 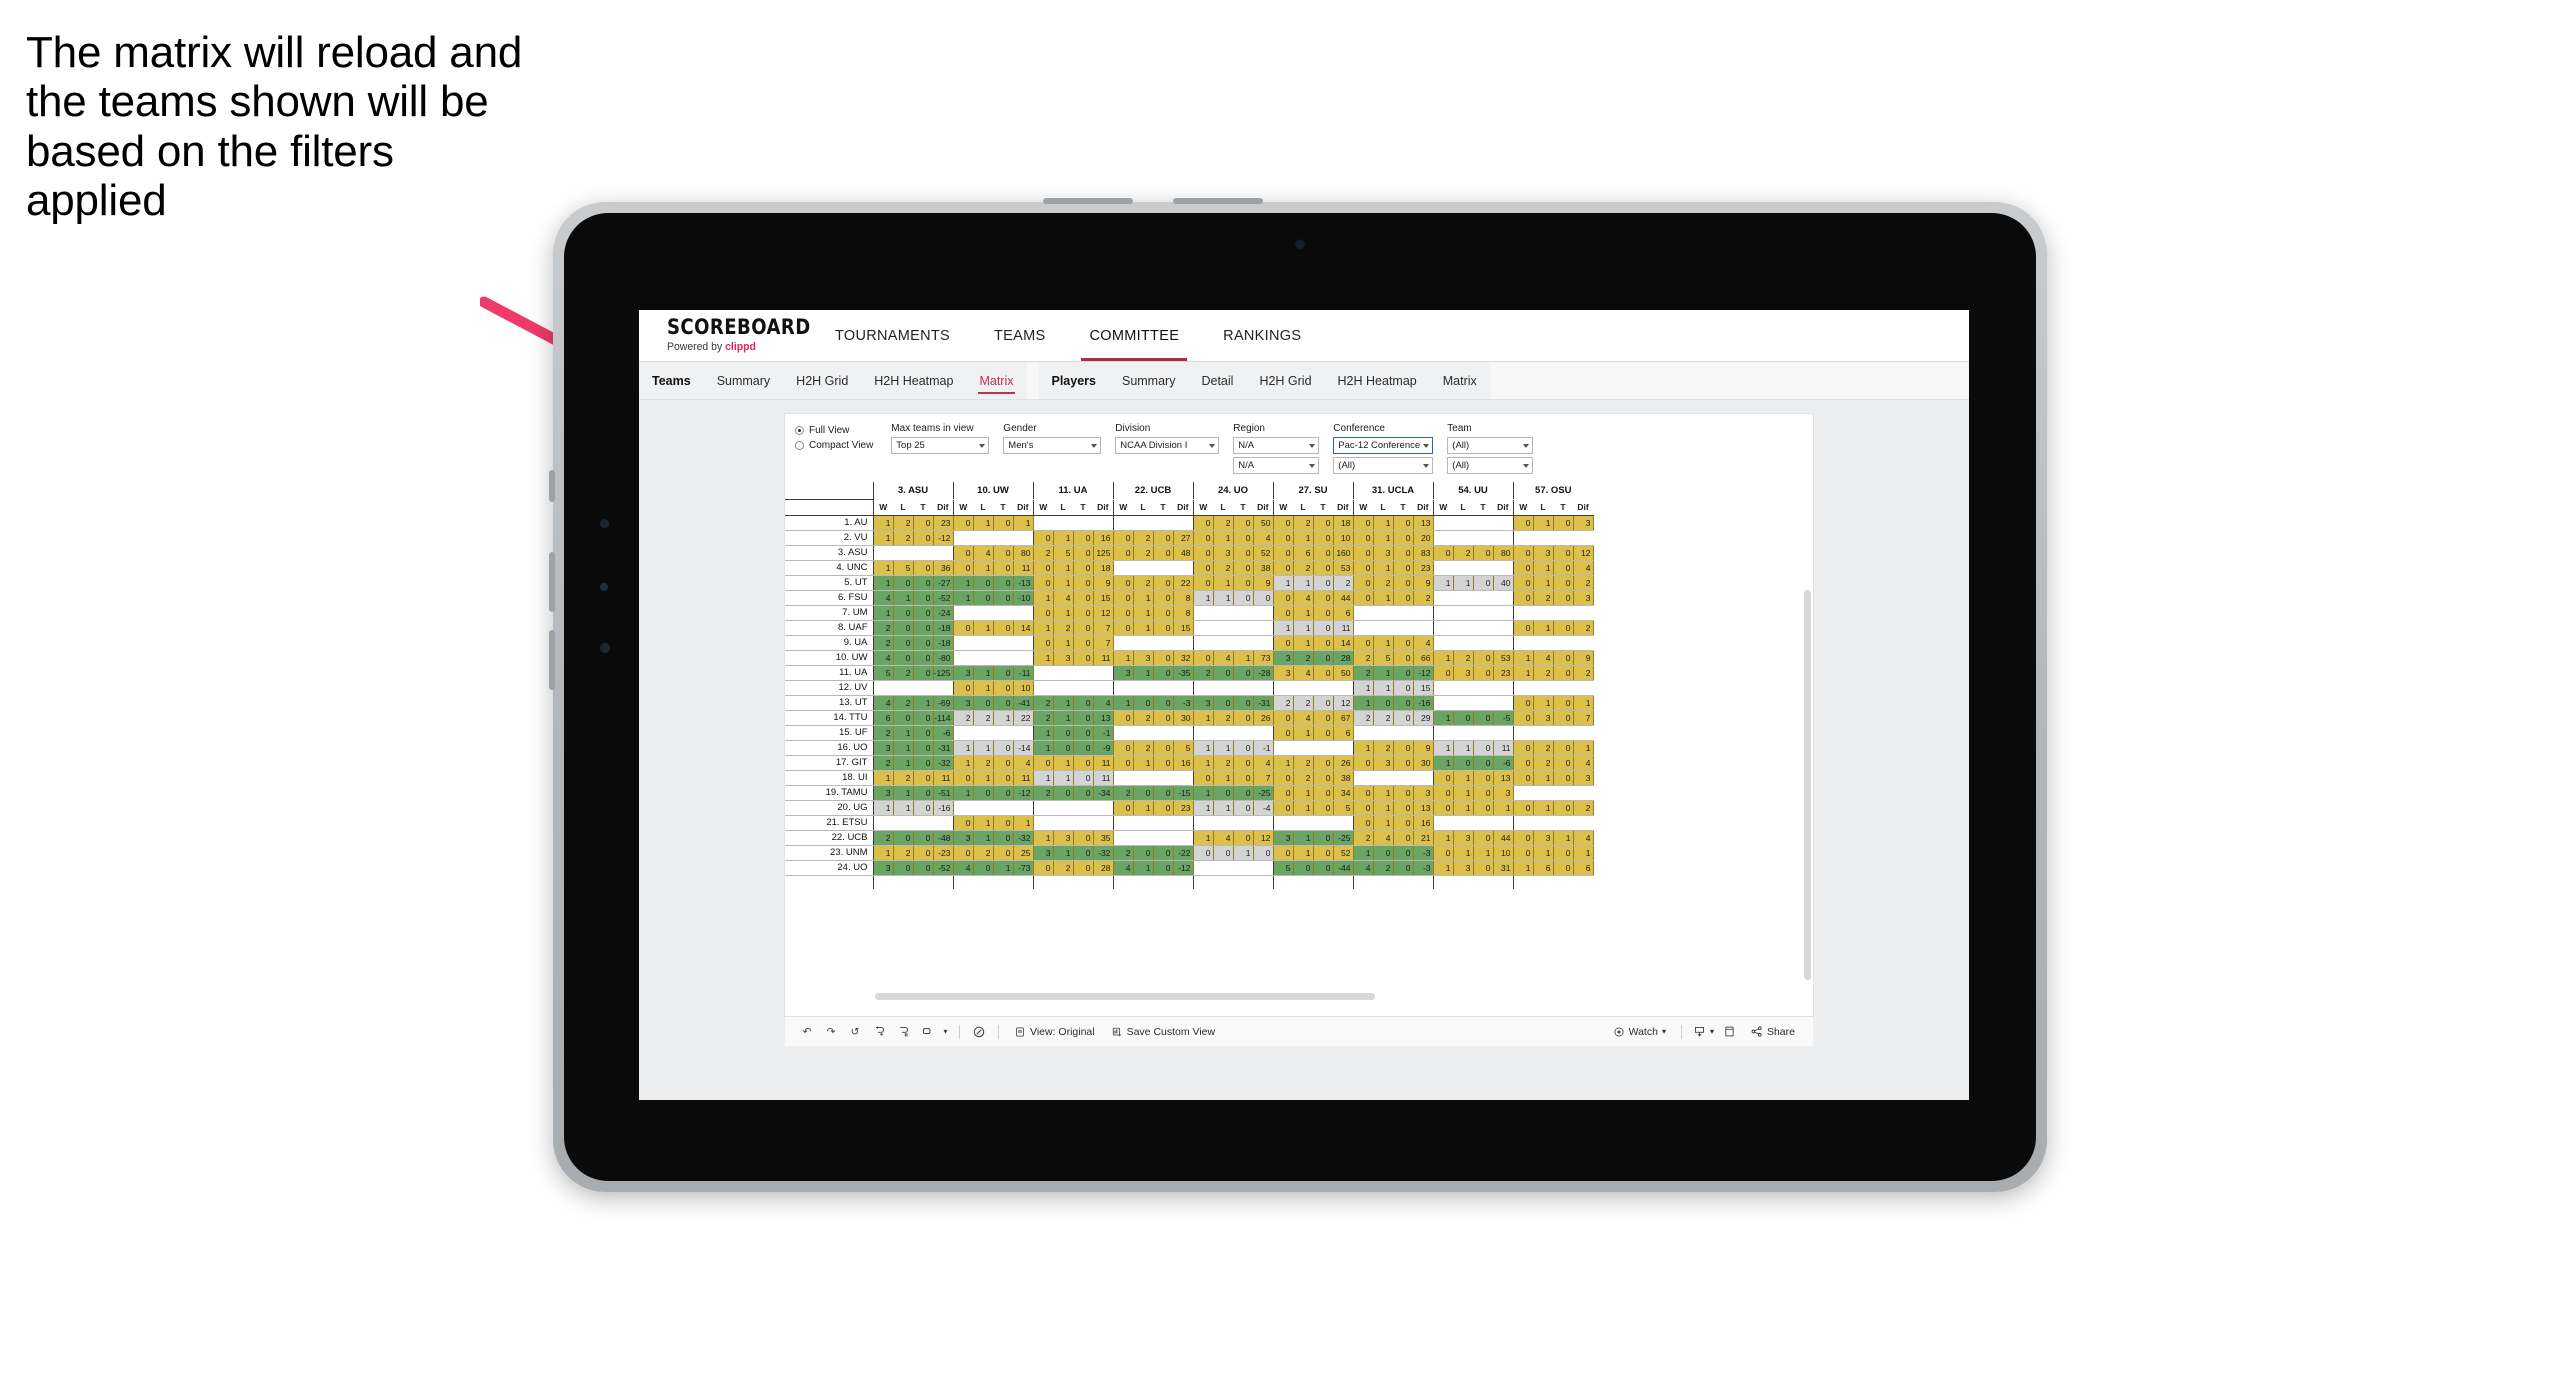 I want to click on matrix-cell: 9, so click(x=1423, y=747).